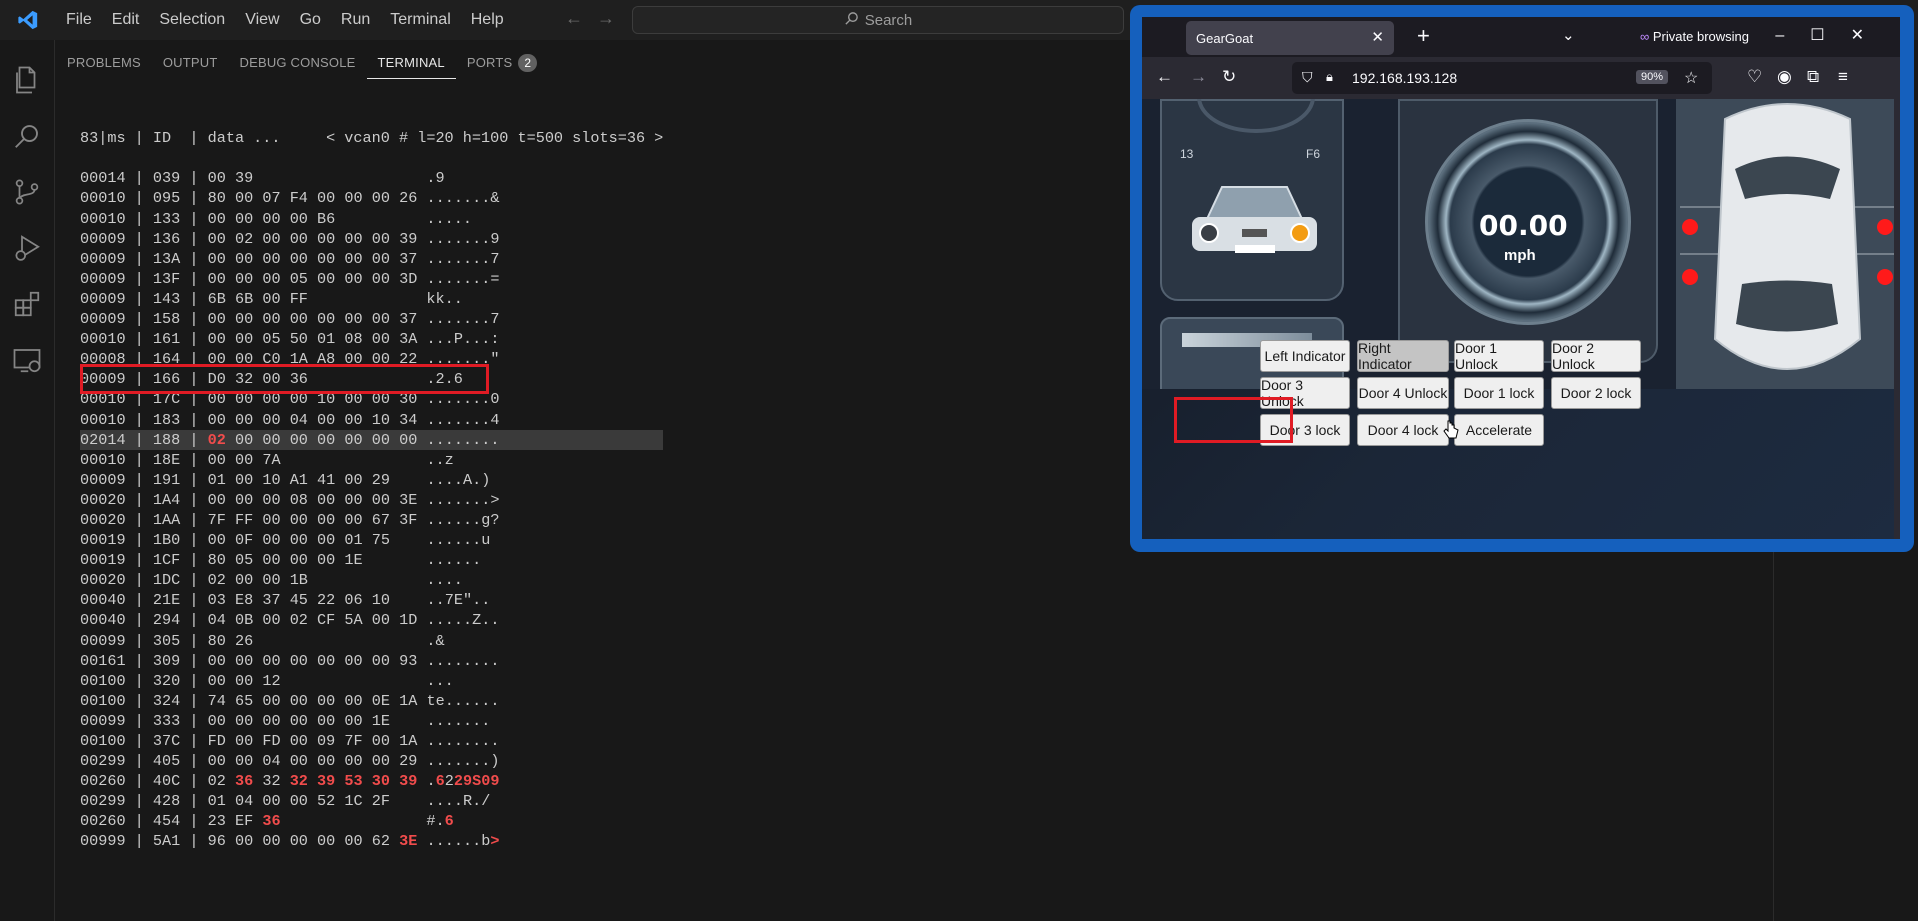 This screenshot has height=921, width=1918. Describe the element at coordinates (190, 63) in the screenshot. I see `tab-output: OUTPUT` at that location.